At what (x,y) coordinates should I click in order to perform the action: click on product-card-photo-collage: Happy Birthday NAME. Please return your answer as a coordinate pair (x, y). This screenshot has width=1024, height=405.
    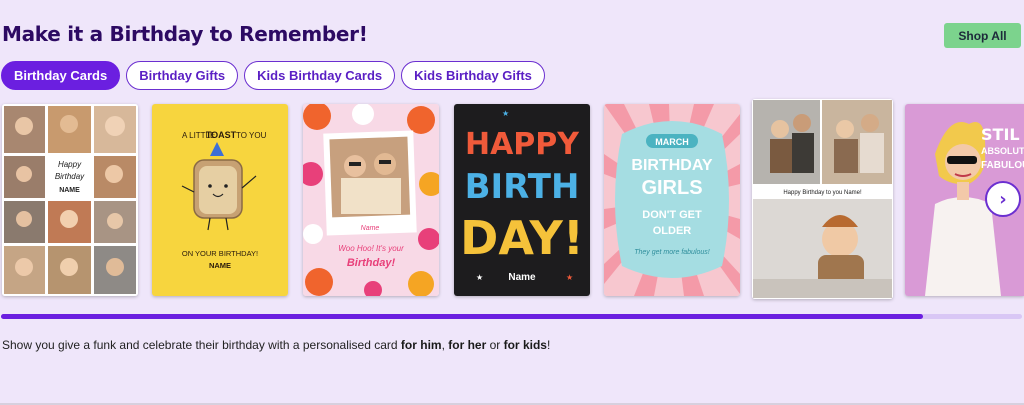
    Looking at the image, I should click on (70, 200).